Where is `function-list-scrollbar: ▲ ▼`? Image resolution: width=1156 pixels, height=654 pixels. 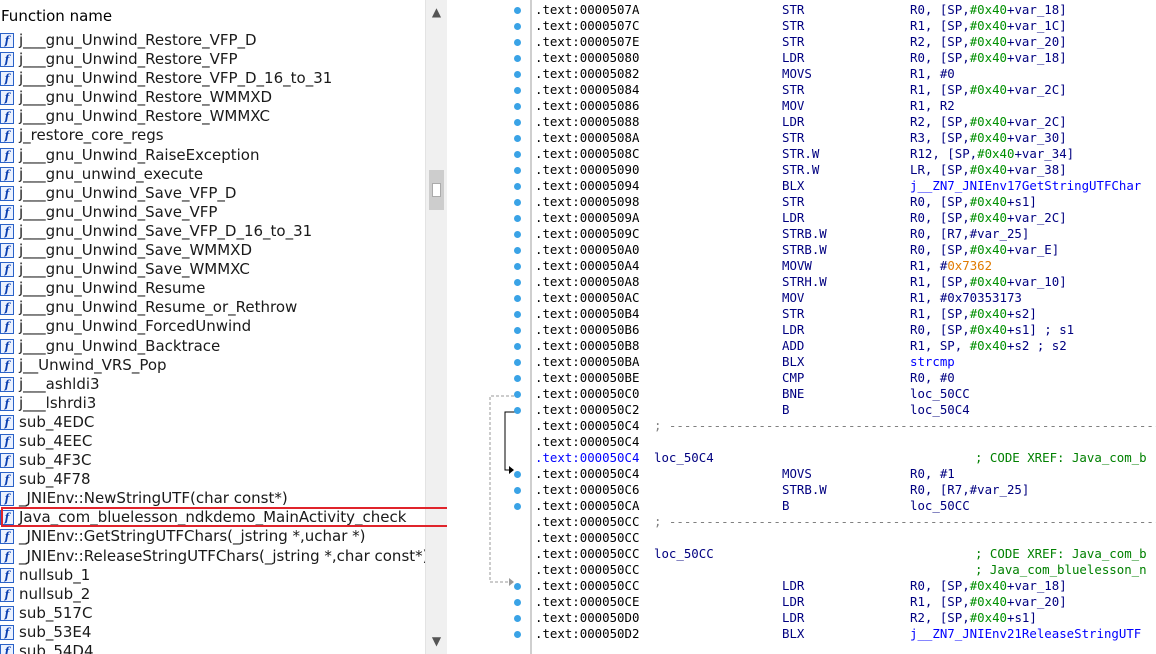 function-list-scrollbar: ▲ ▼ is located at coordinates (436, 327).